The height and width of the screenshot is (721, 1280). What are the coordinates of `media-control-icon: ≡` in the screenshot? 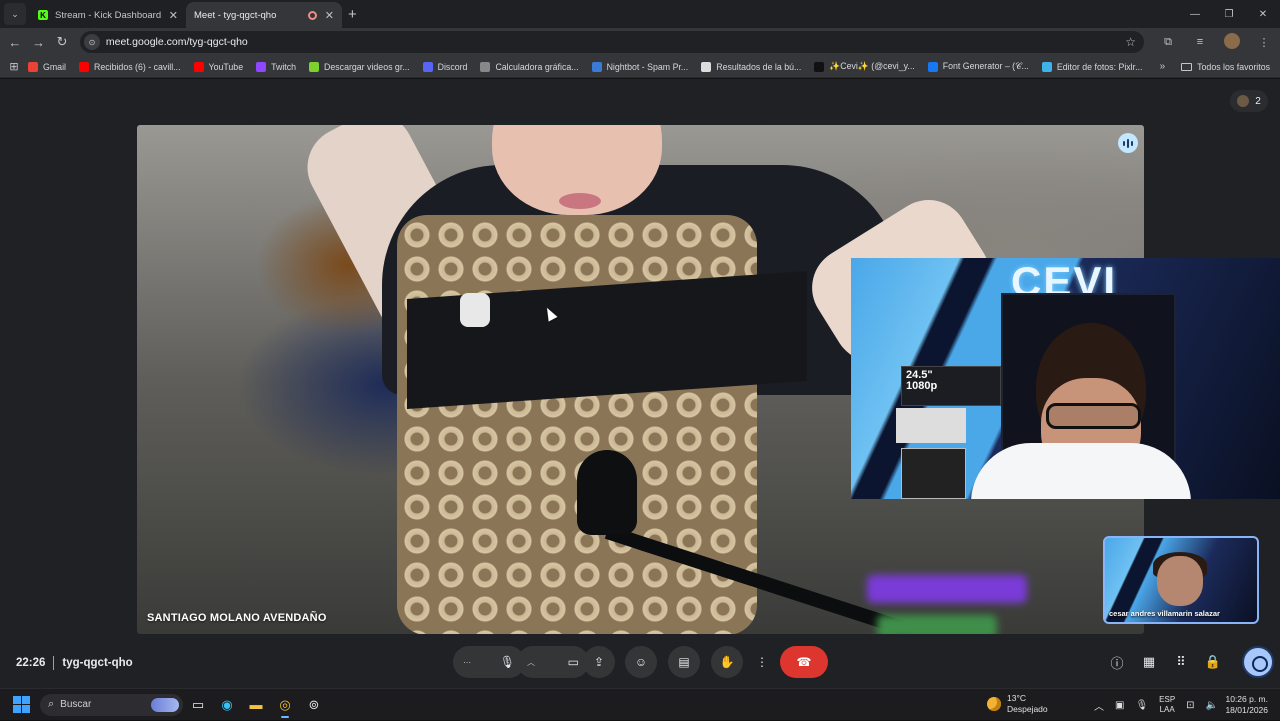 It's located at (1200, 42).